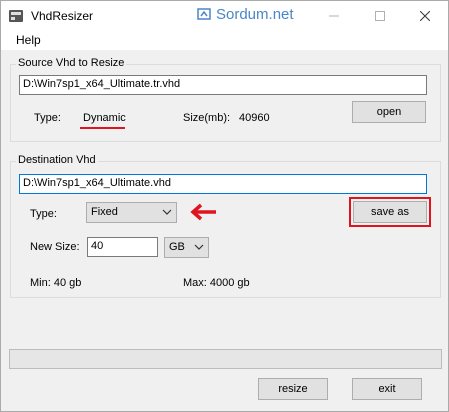  I want to click on window-title: VhdResizer, so click(62, 16).